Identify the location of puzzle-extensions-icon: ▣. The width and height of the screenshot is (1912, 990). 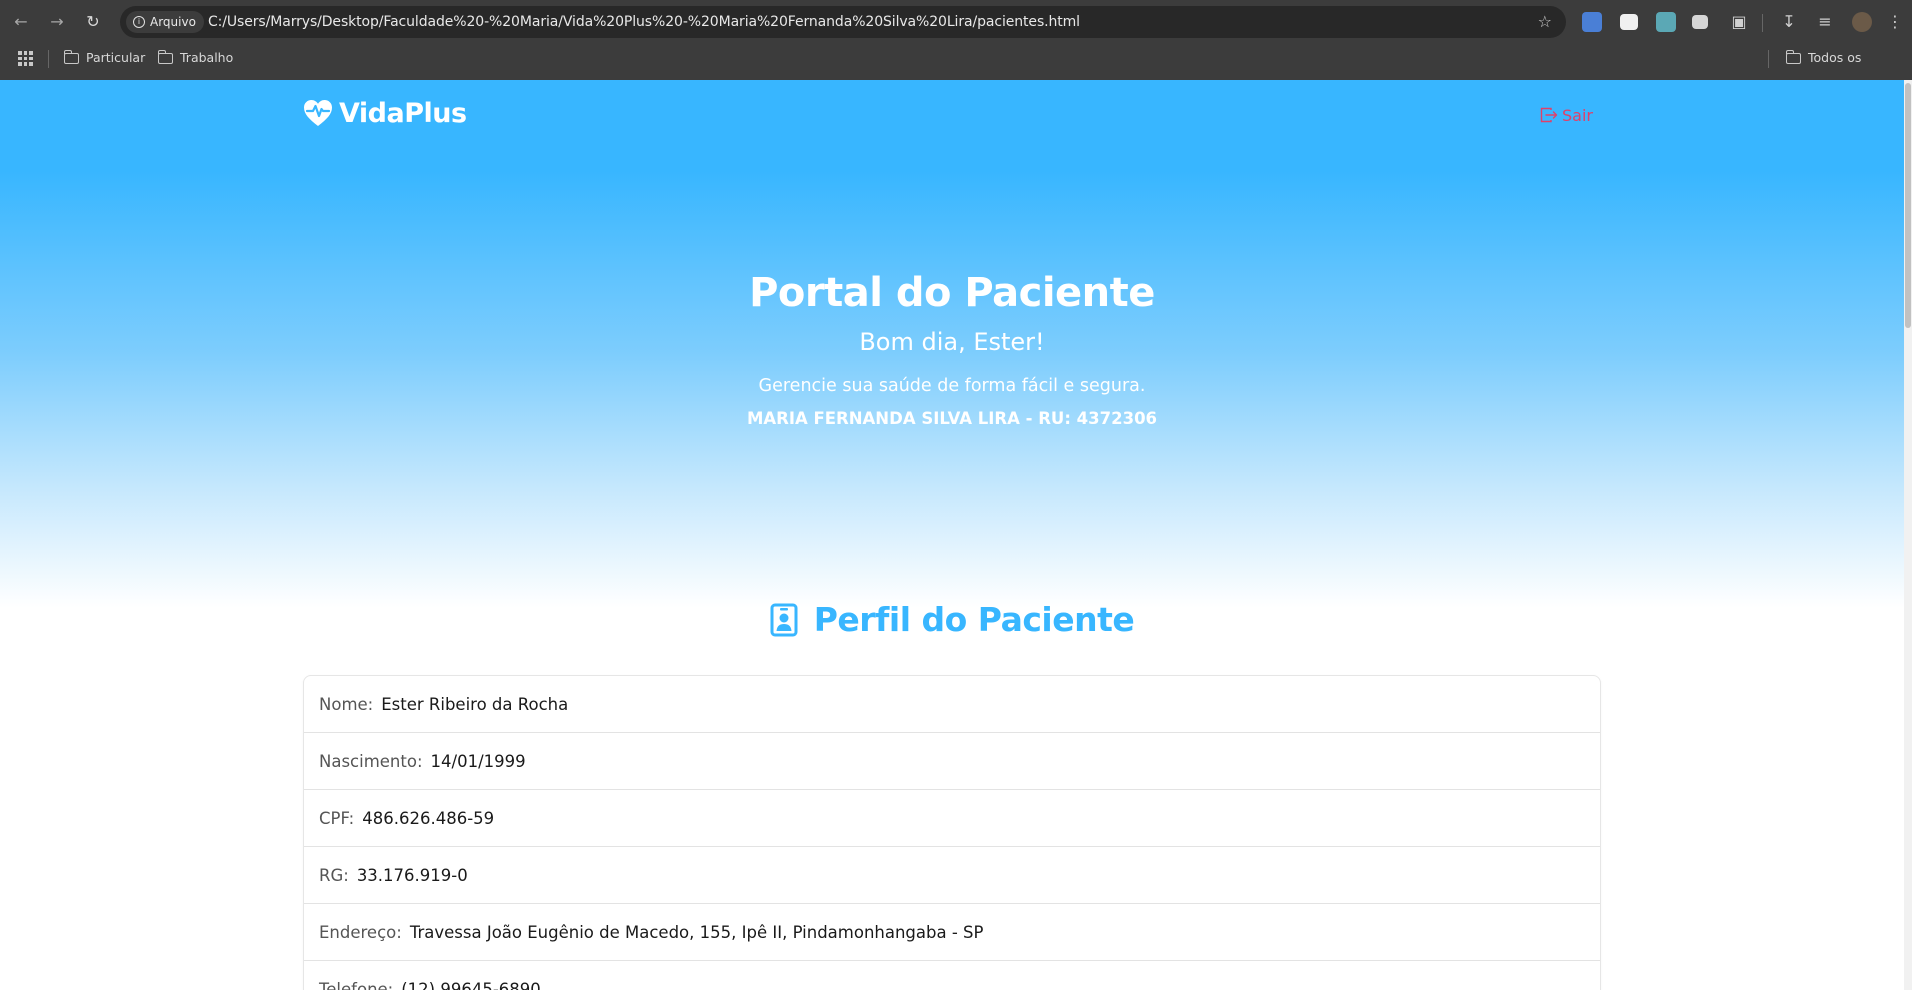
(1739, 22).